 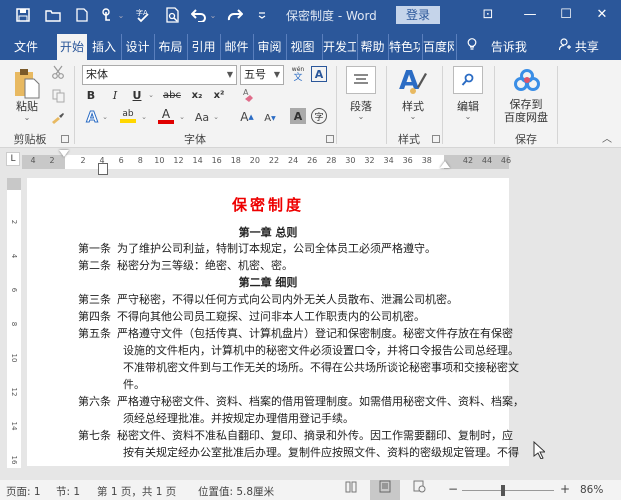 What do you see at coordinates (298, 116) in the screenshot?
I see `char-shading-icon: A` at bounding box center [298, 116].